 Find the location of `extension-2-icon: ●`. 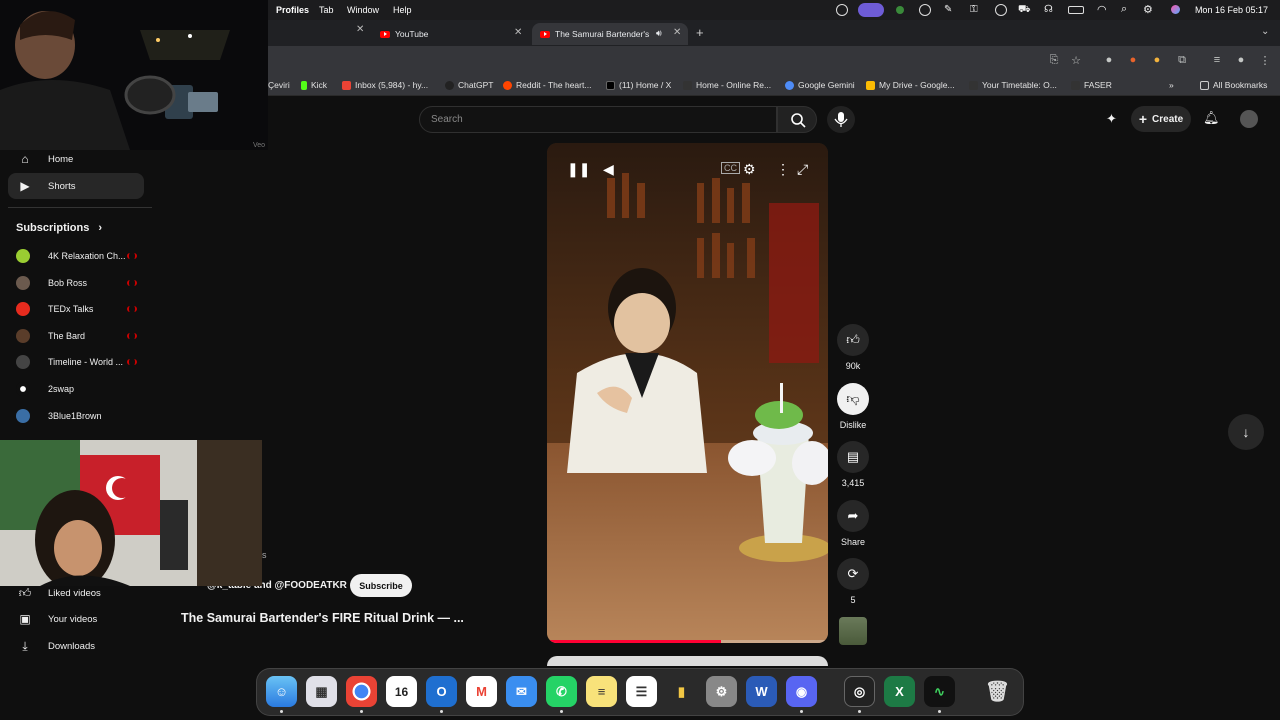

extension-2-icon: ● is located at coordinates (1133, 60).